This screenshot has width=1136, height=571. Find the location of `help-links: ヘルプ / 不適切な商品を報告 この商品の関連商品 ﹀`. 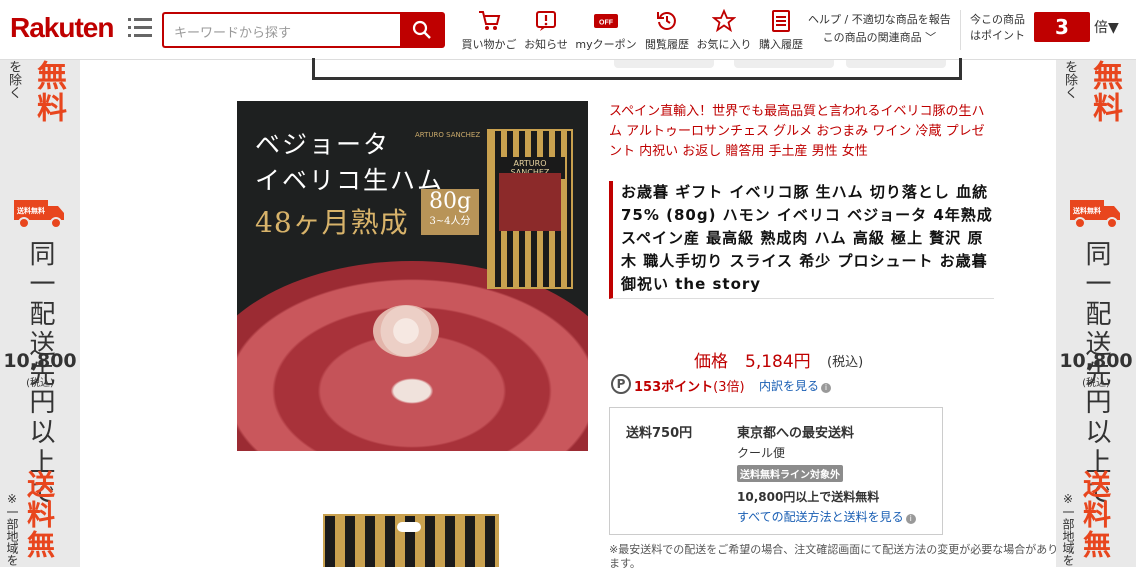

help-links: ヘルプ / 不適切な商品を報告 この商品の関連商品 ﹀ is located at coordinates (879, 29).